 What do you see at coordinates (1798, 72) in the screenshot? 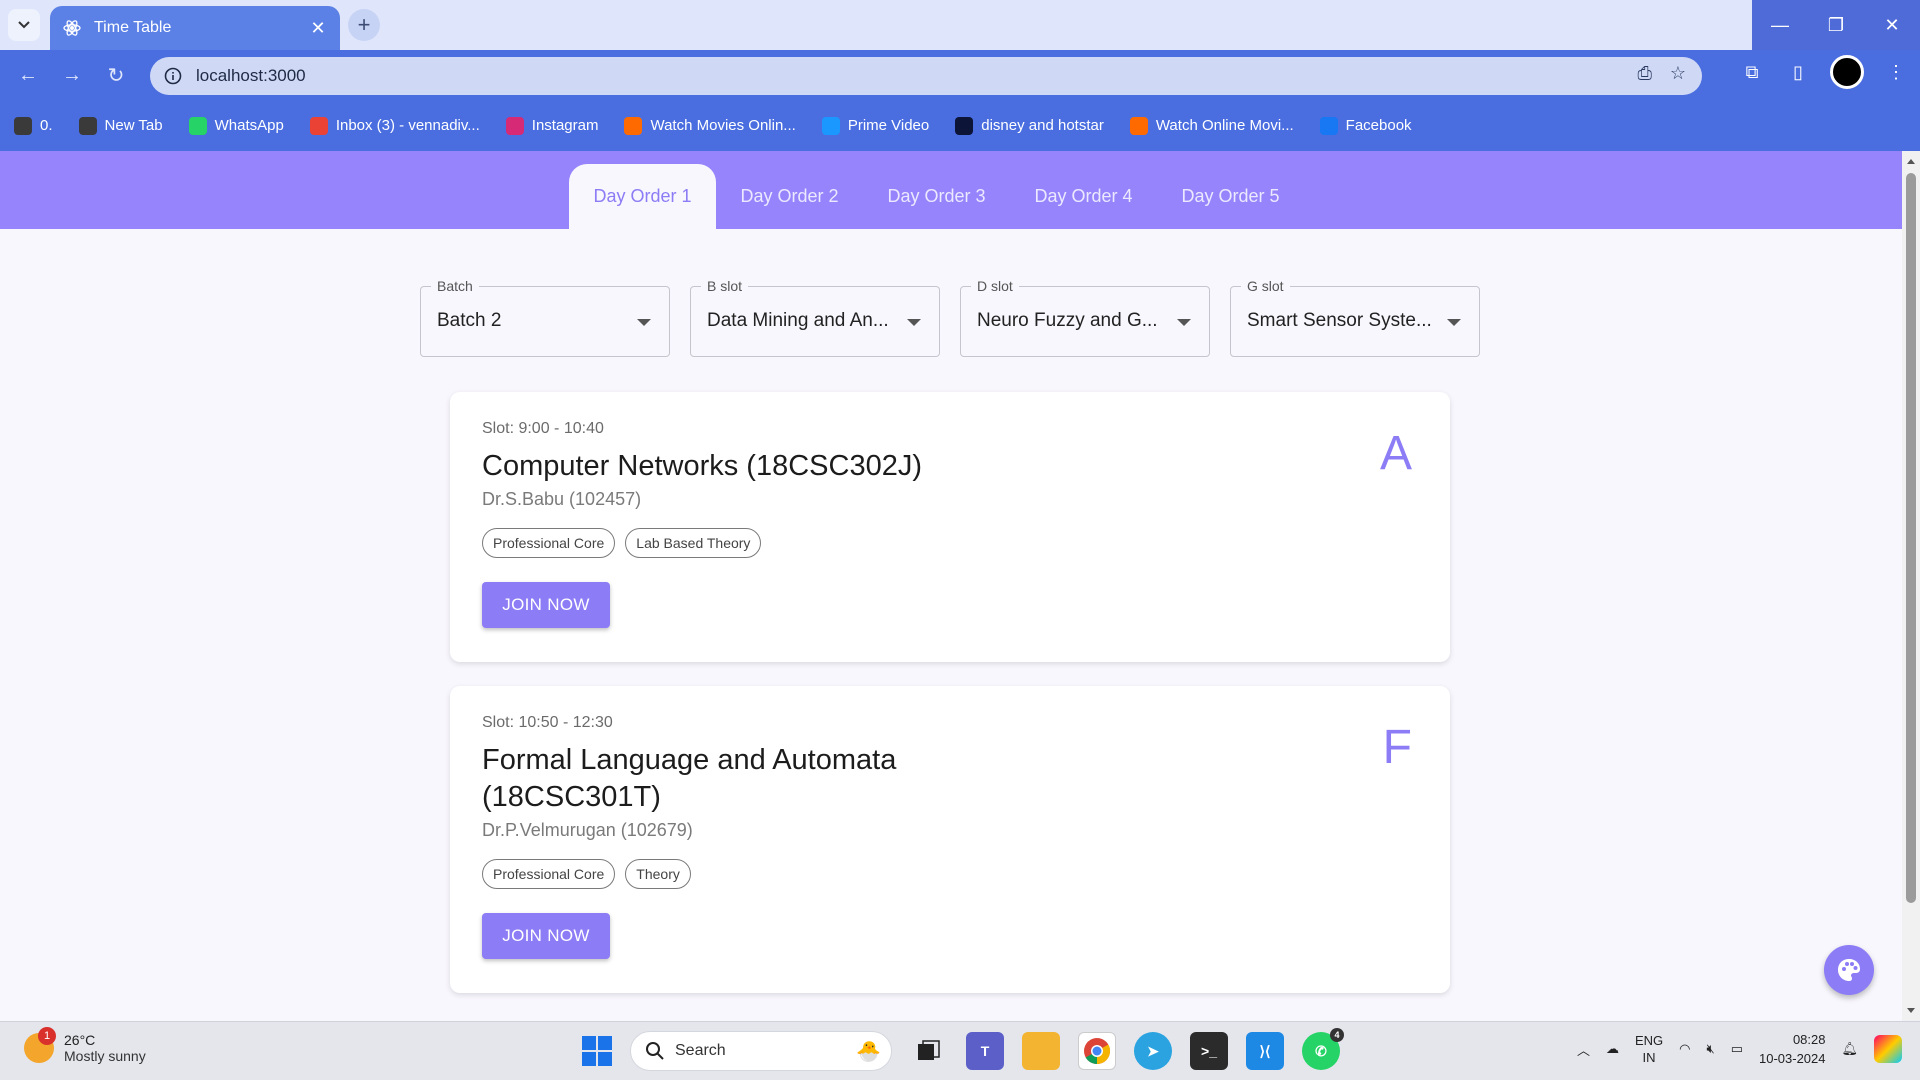
I see `side-panel-icon: ▯` at bounding box center [1798, 72].